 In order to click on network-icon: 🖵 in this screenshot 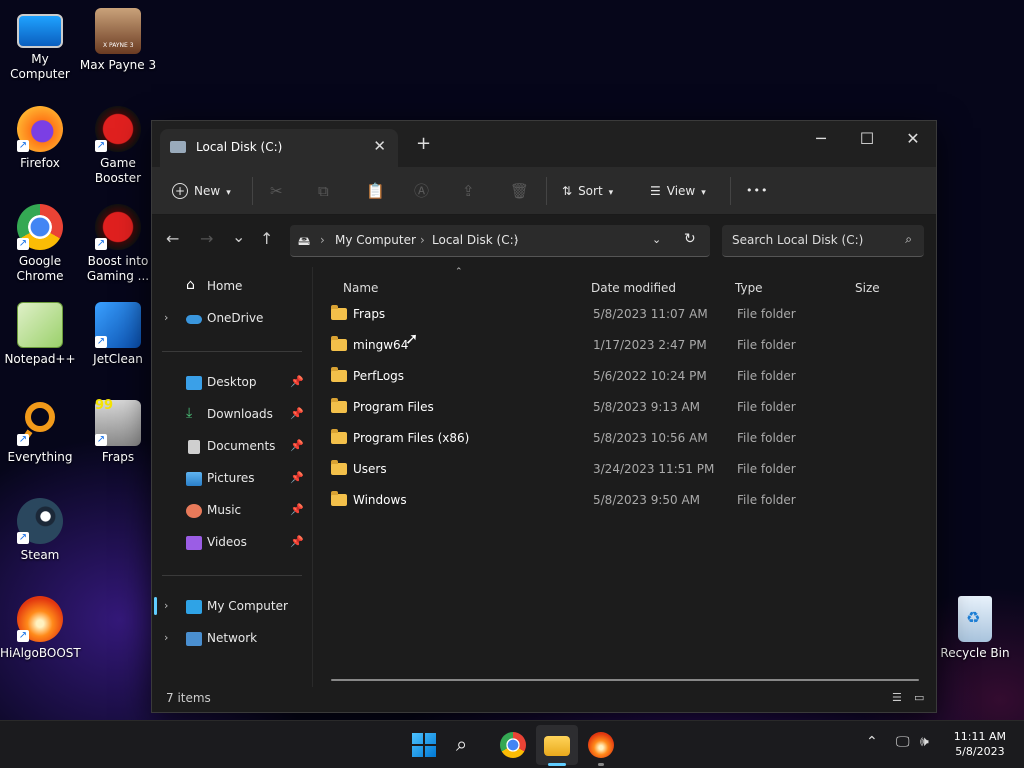, I will do `click(903, 742)`.